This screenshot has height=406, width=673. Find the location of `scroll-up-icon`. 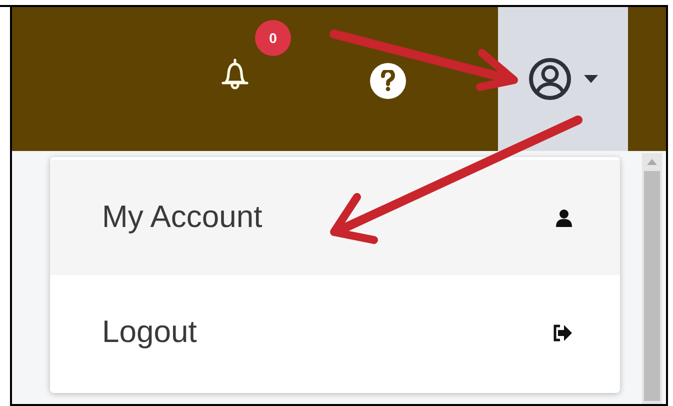

scroll-up-icon is located at coordinates (652, 162).